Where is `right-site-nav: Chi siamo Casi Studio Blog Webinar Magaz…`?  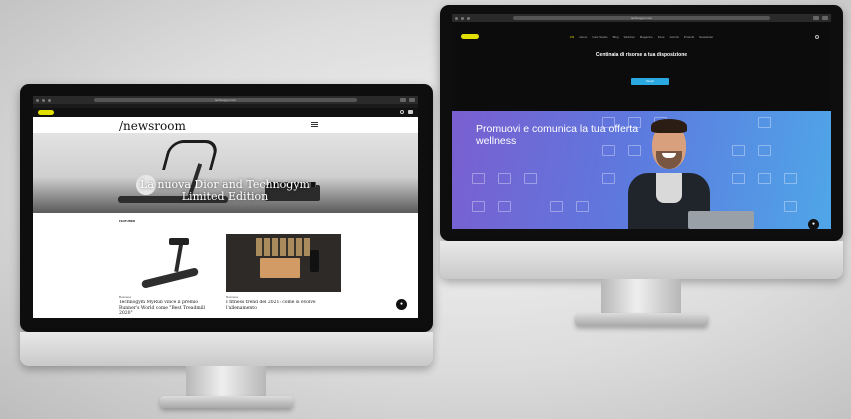 right-site-nav: Chi siamo Casi Studio Blog Webinar Magaz… is located at coordinates (641, 37).